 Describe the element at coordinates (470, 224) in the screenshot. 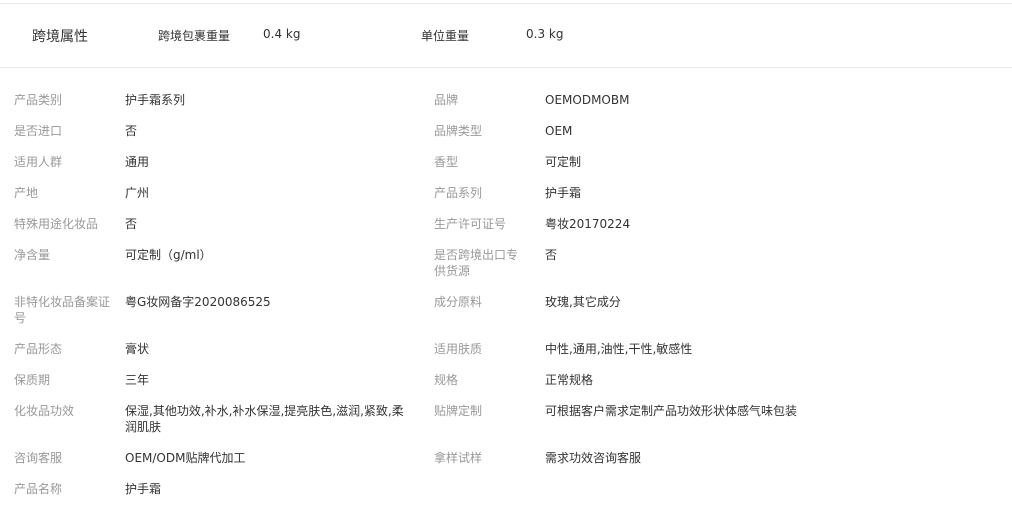

I see `attribute-label: 生产许可证号` at that location.